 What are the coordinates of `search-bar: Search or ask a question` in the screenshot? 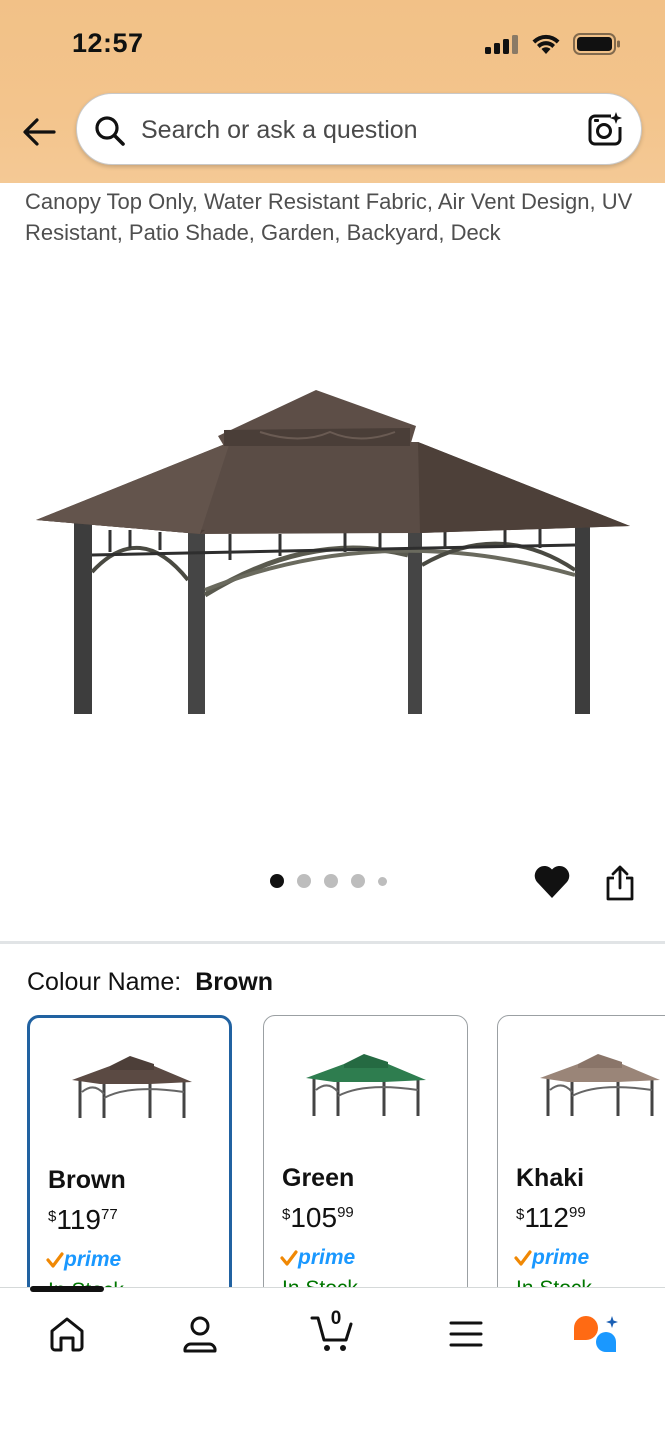 It's located at (359, 129).